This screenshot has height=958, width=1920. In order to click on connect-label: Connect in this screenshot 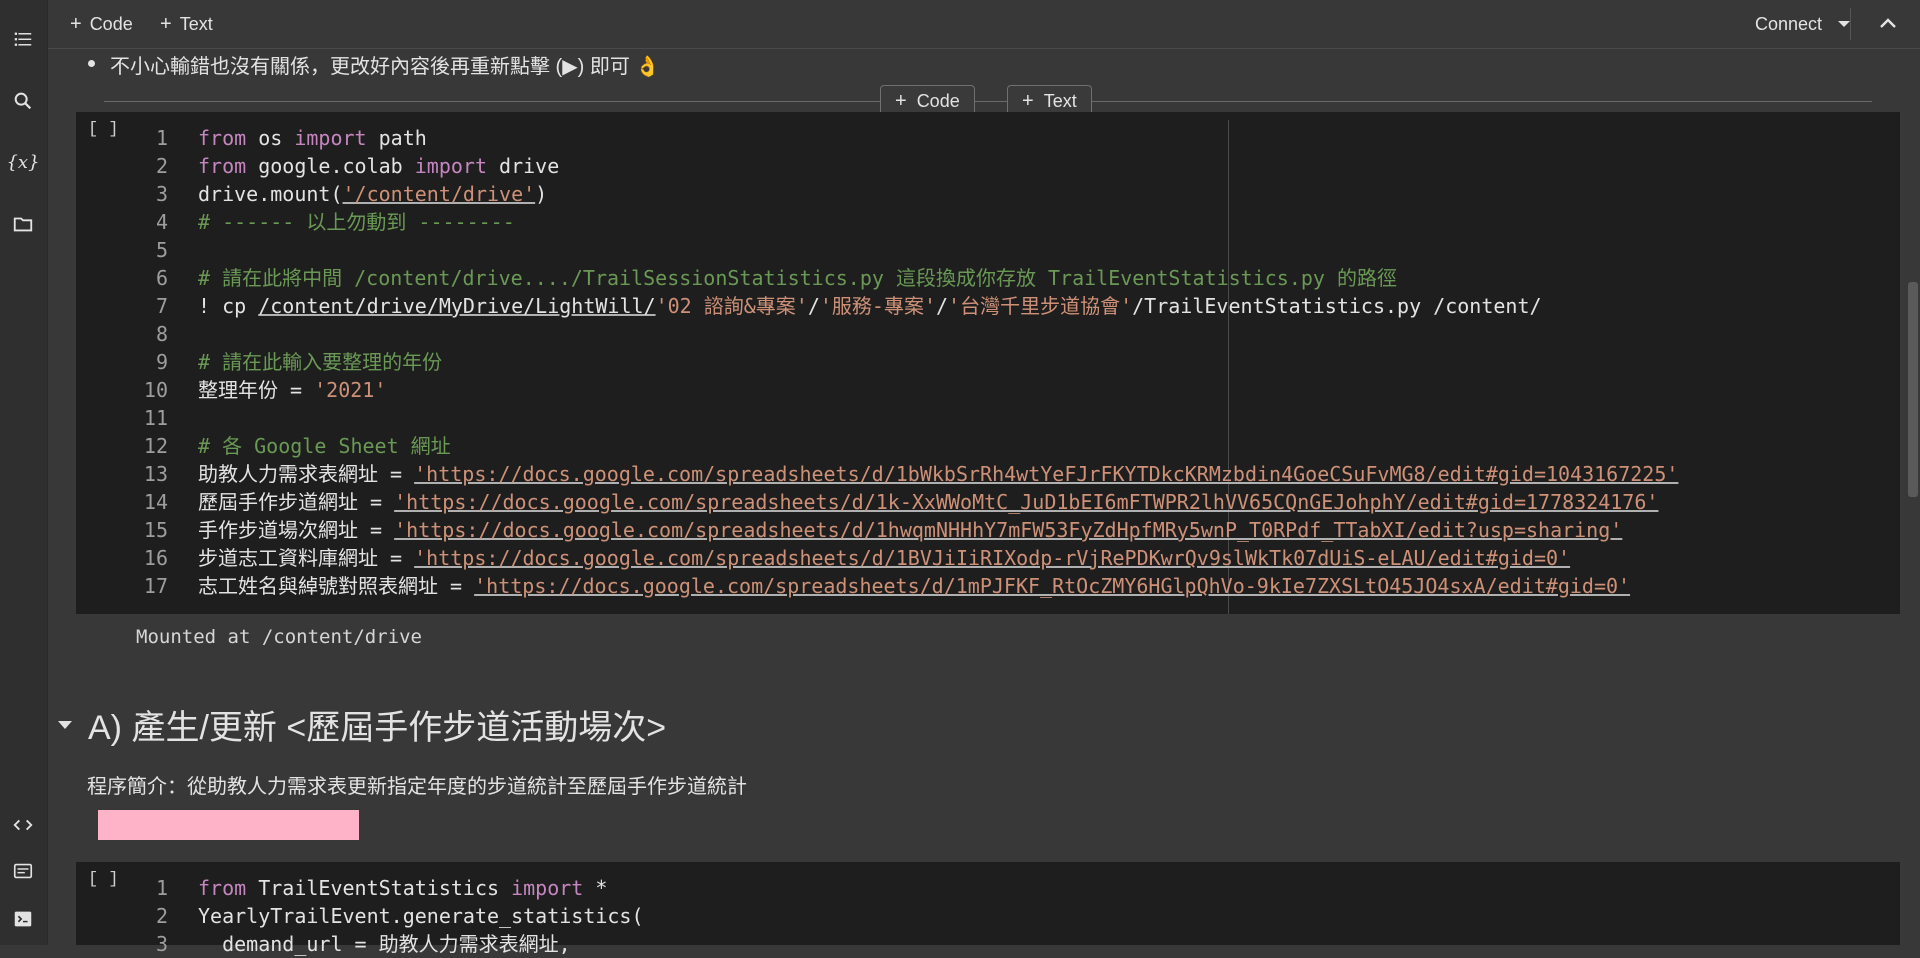, I will do `click(1788, 23)`.